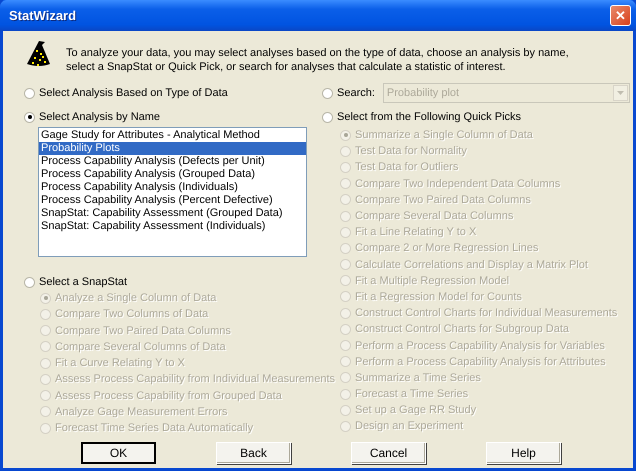 The width and height of the screenshot is (636, 471). What do you see at coordinates (172, 161) in the screenshot?
I see `list-item: Process Capability Analysis (Defects per Unit)` at bounding box center [172, 161].